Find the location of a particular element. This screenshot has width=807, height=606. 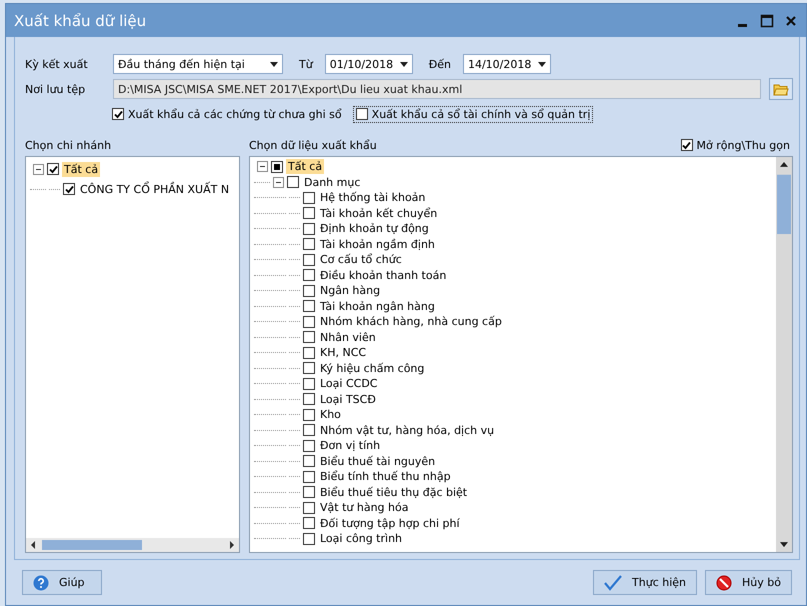

field-label: Đến is located at coordinates (439, 64).